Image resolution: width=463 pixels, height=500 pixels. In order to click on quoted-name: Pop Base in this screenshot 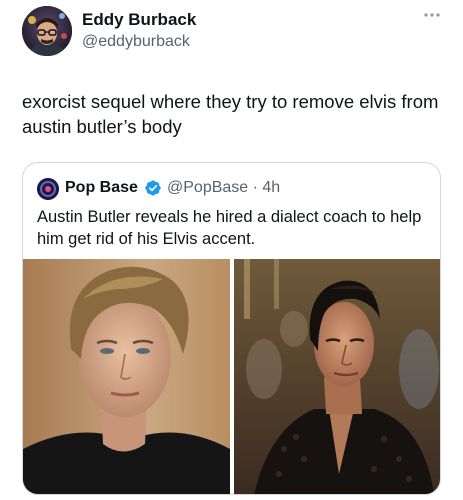, I will do `click(101, 188)`.